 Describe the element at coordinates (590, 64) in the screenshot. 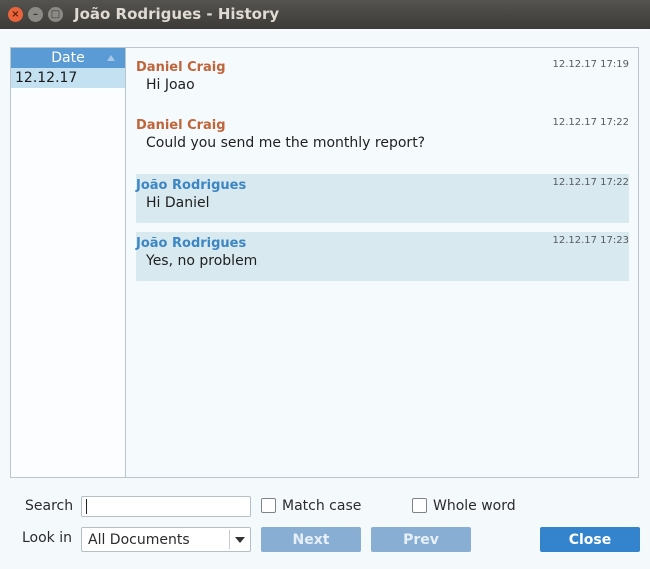

I see `message-timestamp: 12.12.17 17:19` at that location.